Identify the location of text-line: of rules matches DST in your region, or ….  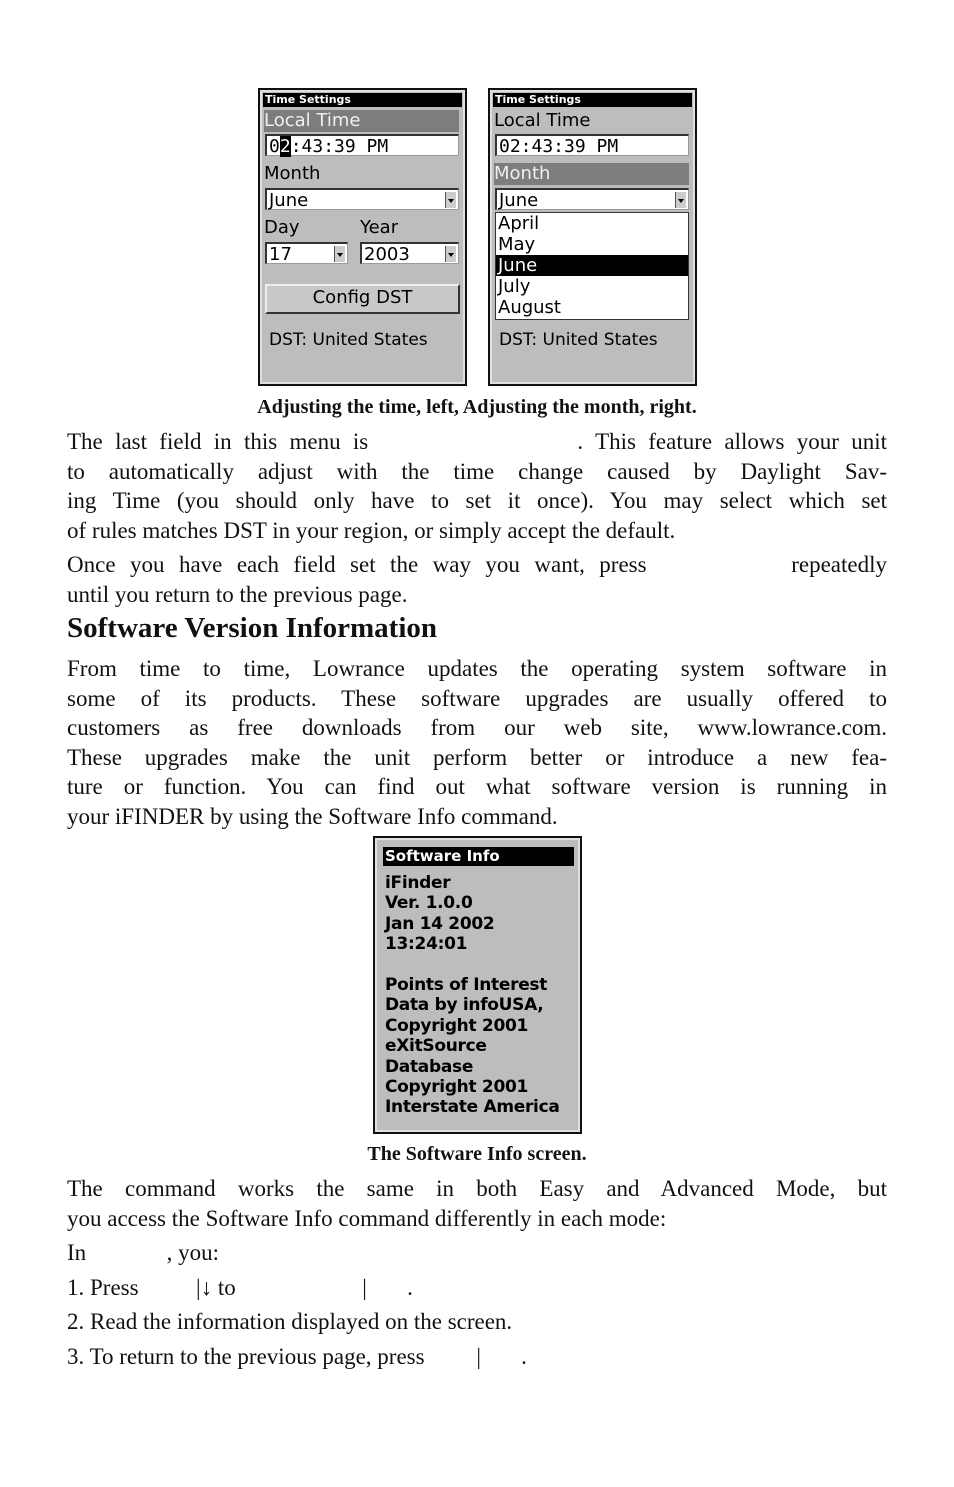
(371, 530).